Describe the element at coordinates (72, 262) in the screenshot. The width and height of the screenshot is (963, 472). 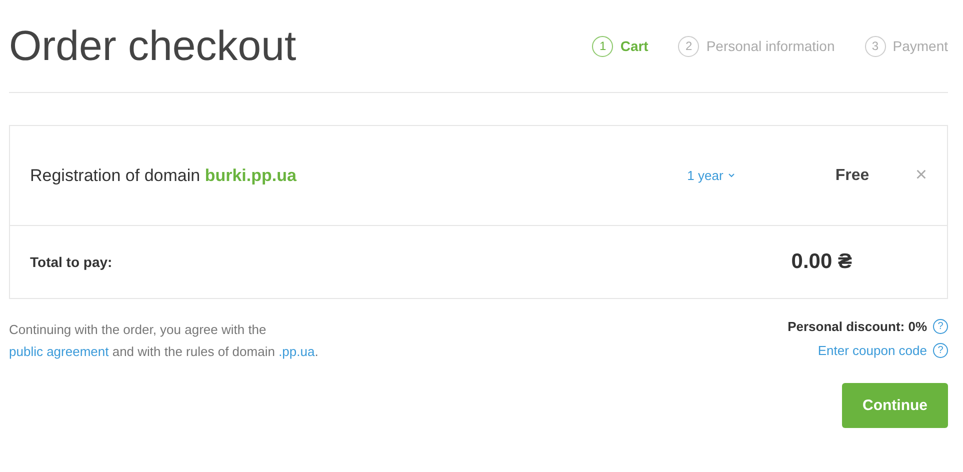
I see `total-label: Total to pay:` at that location.